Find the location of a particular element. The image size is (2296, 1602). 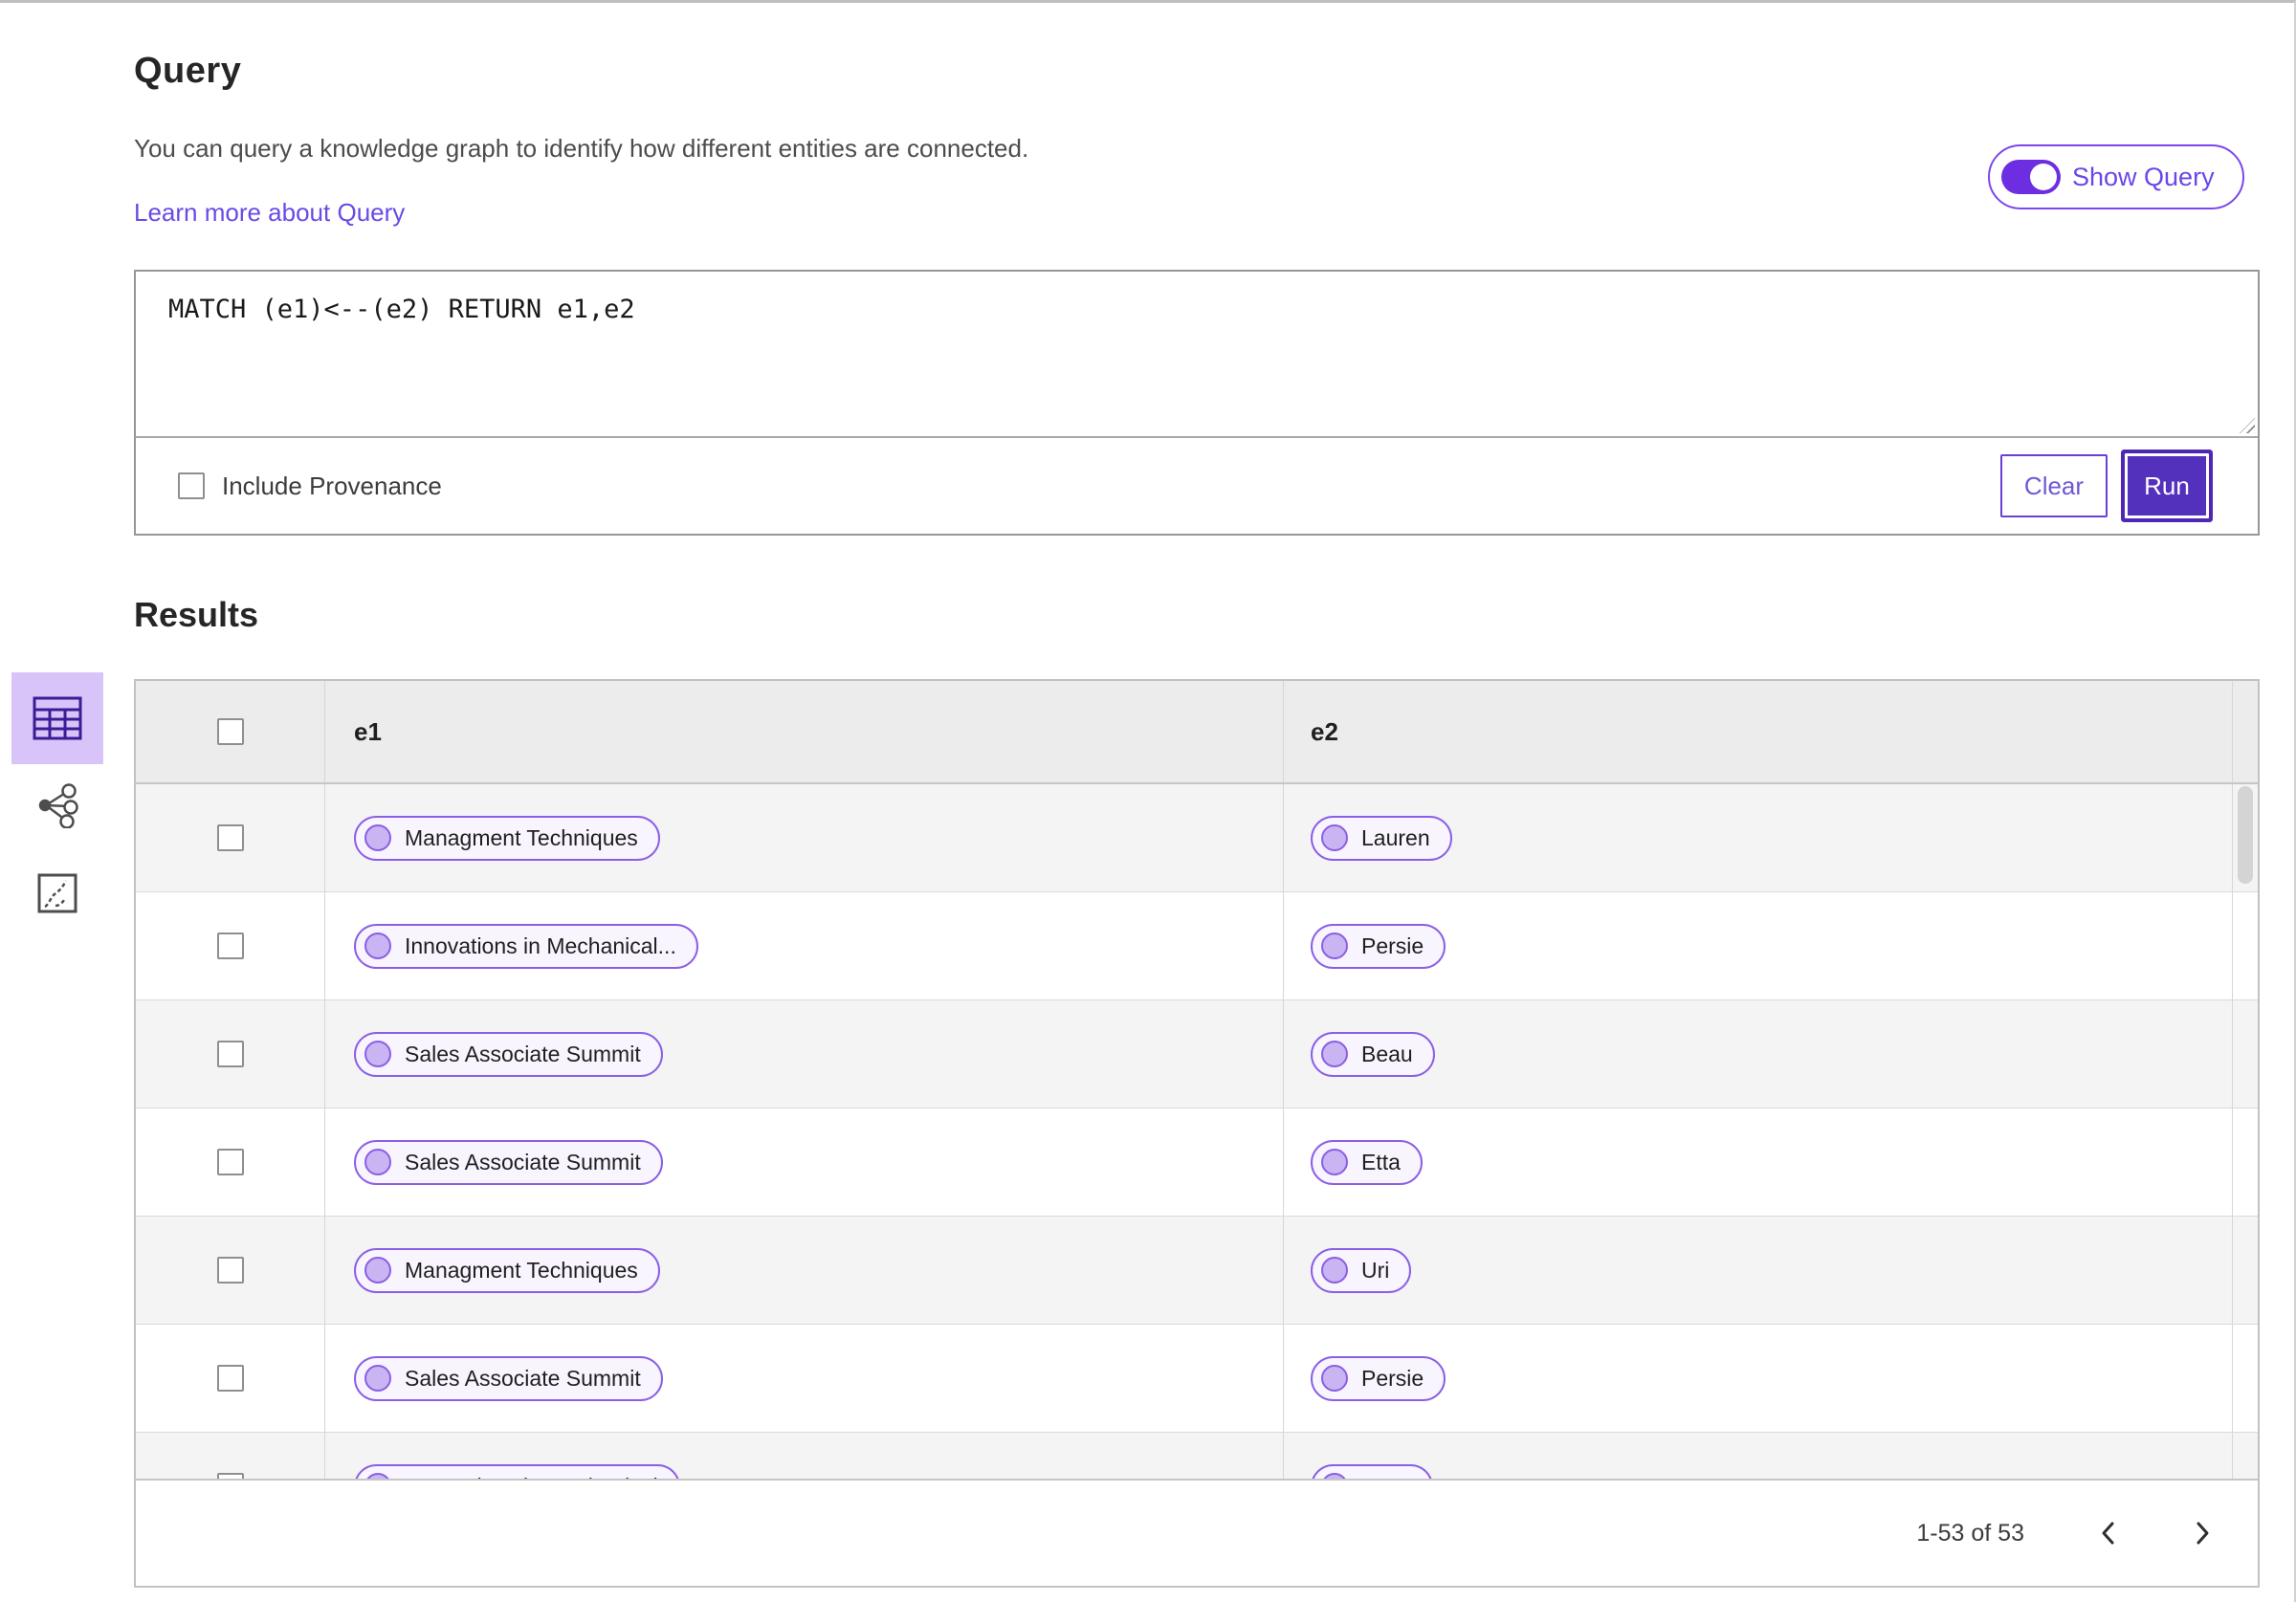

entity-chip-label: Uri is located at coordinates (1376, 1270).